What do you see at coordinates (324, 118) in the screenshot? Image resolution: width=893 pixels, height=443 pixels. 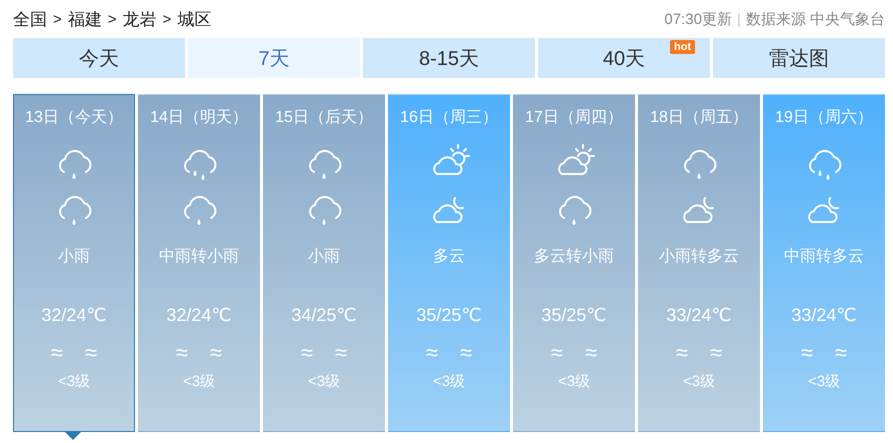 I see `date-label: 15日（后天）` at bounding box center [324, 118].